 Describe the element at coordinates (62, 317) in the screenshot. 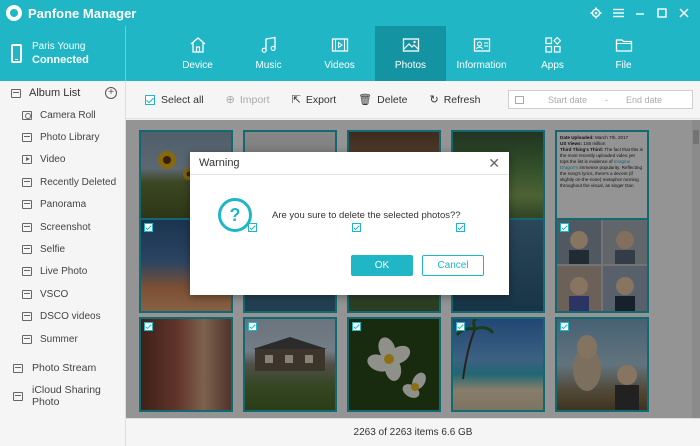

I see `sidebar-item-dsco-videos: DSCO videos` at that location.